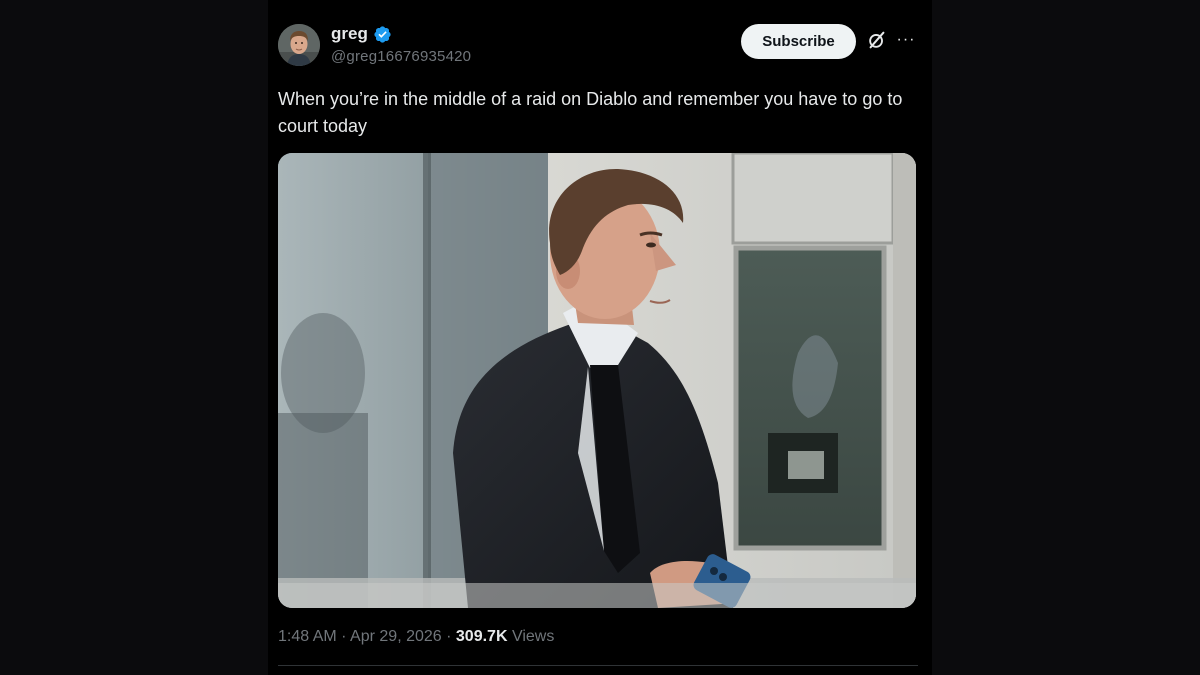 The image size is (1200, 675). What do you see at coordinates (299, 45) in the screenshot?
I see `avatar` at bounding box center [299, 45].